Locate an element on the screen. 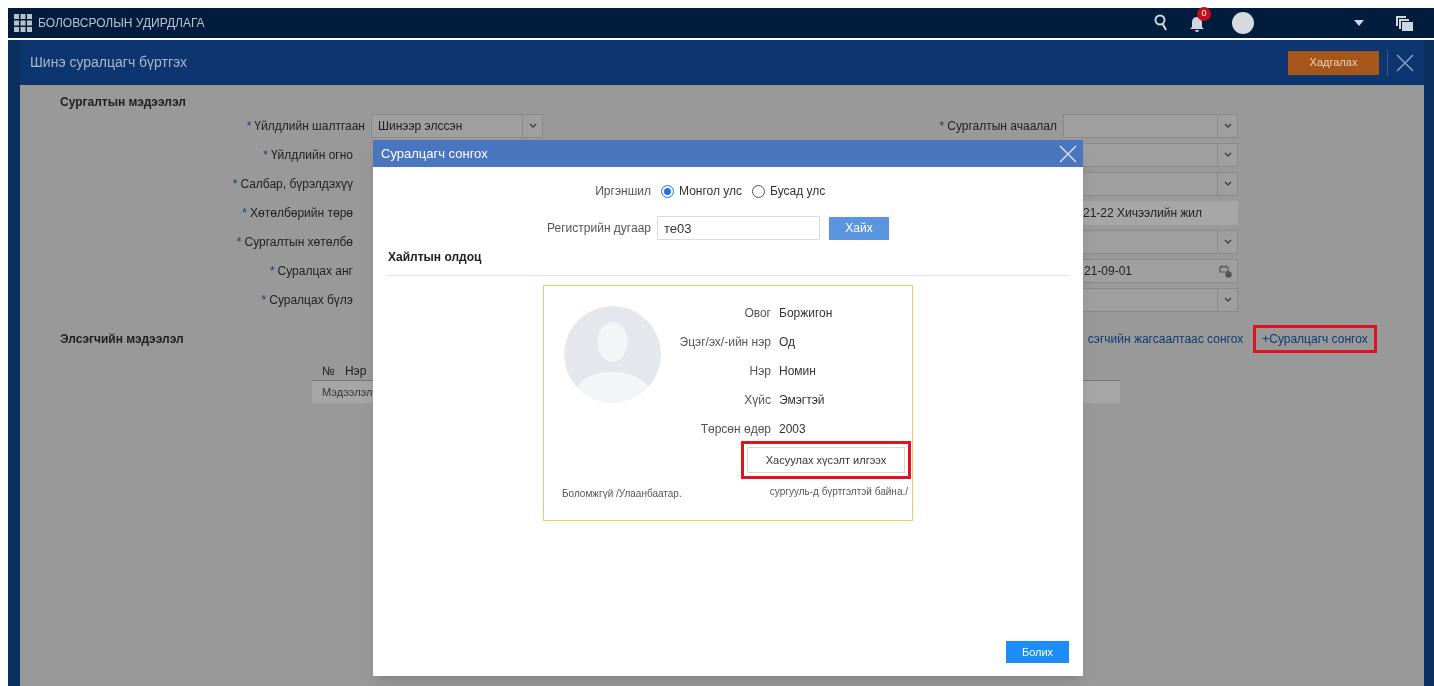 The width and height of the screenshot is (1434, 686). add-student-link: +Суралцагч сонгох is located at coordinates (1315, 339).